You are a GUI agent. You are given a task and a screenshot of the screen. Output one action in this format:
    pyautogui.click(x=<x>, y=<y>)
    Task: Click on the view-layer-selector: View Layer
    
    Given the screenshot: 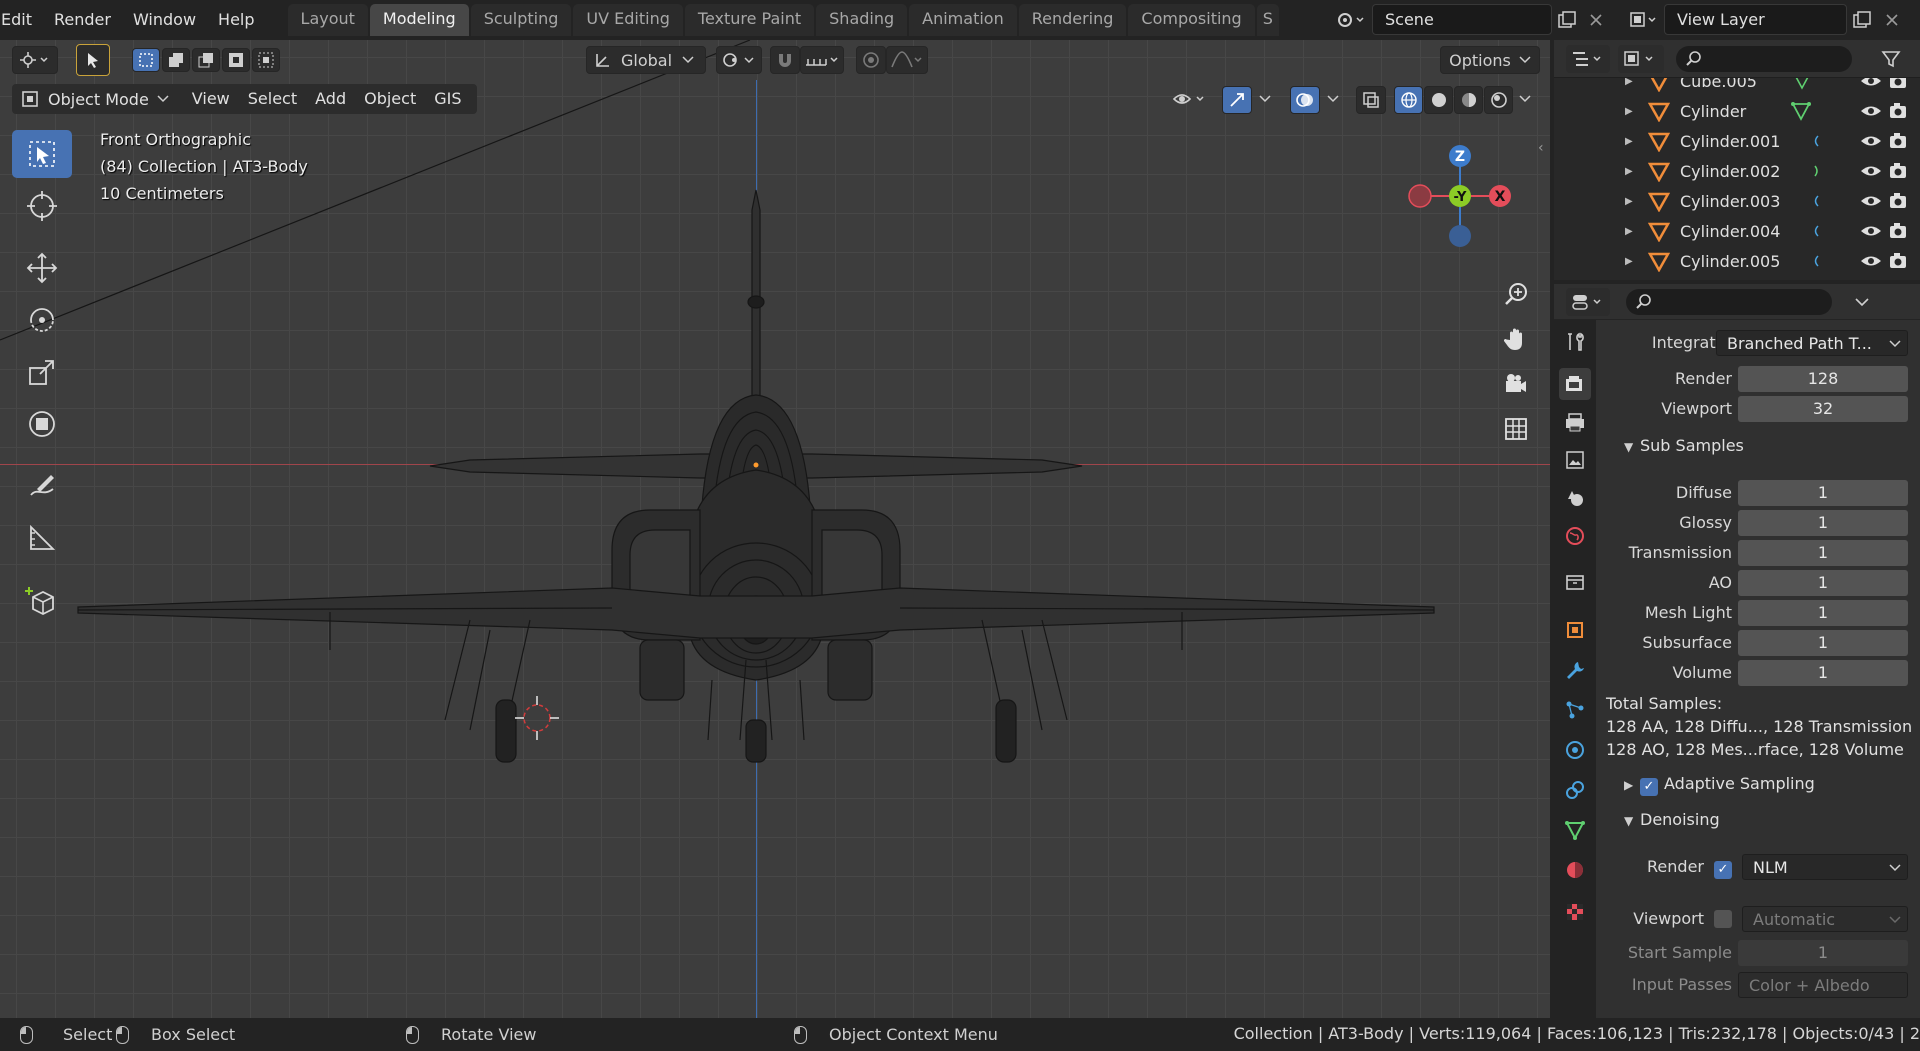 What is the action you would take?
    pyautogui.click(x=1755, y=19)
    